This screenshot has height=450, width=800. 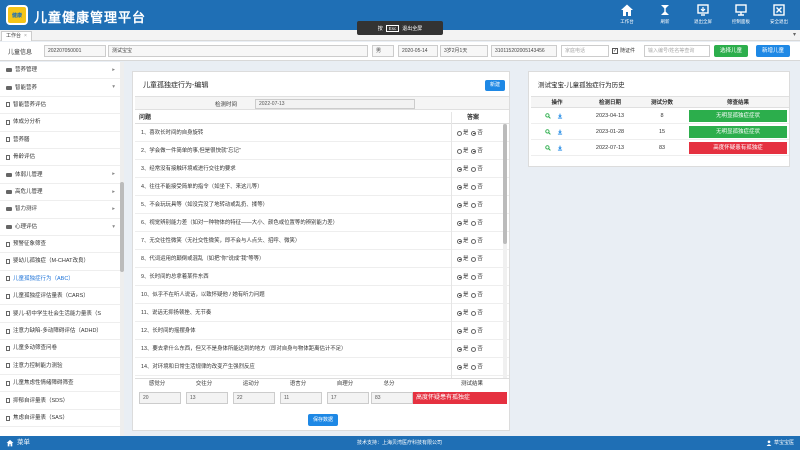 I want to click on sidebar-item: 注意力缺陷-多动障碍评估（ADHD）, so click(x=61, y=332).